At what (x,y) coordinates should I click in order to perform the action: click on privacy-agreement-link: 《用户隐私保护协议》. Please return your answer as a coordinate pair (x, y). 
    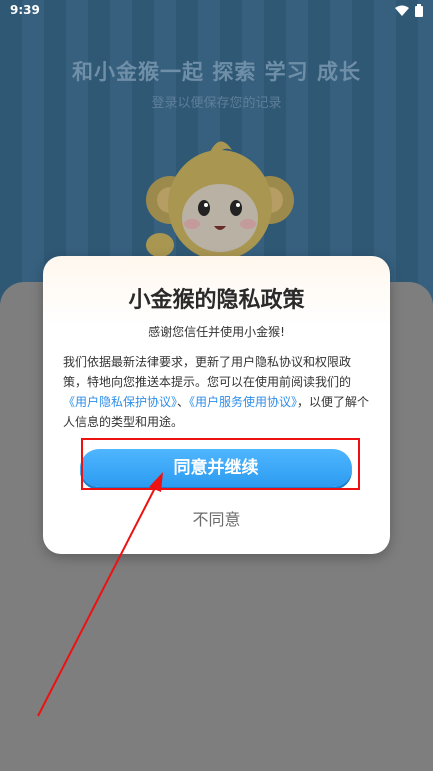
    Looking at the image, I should click on (120, 402).